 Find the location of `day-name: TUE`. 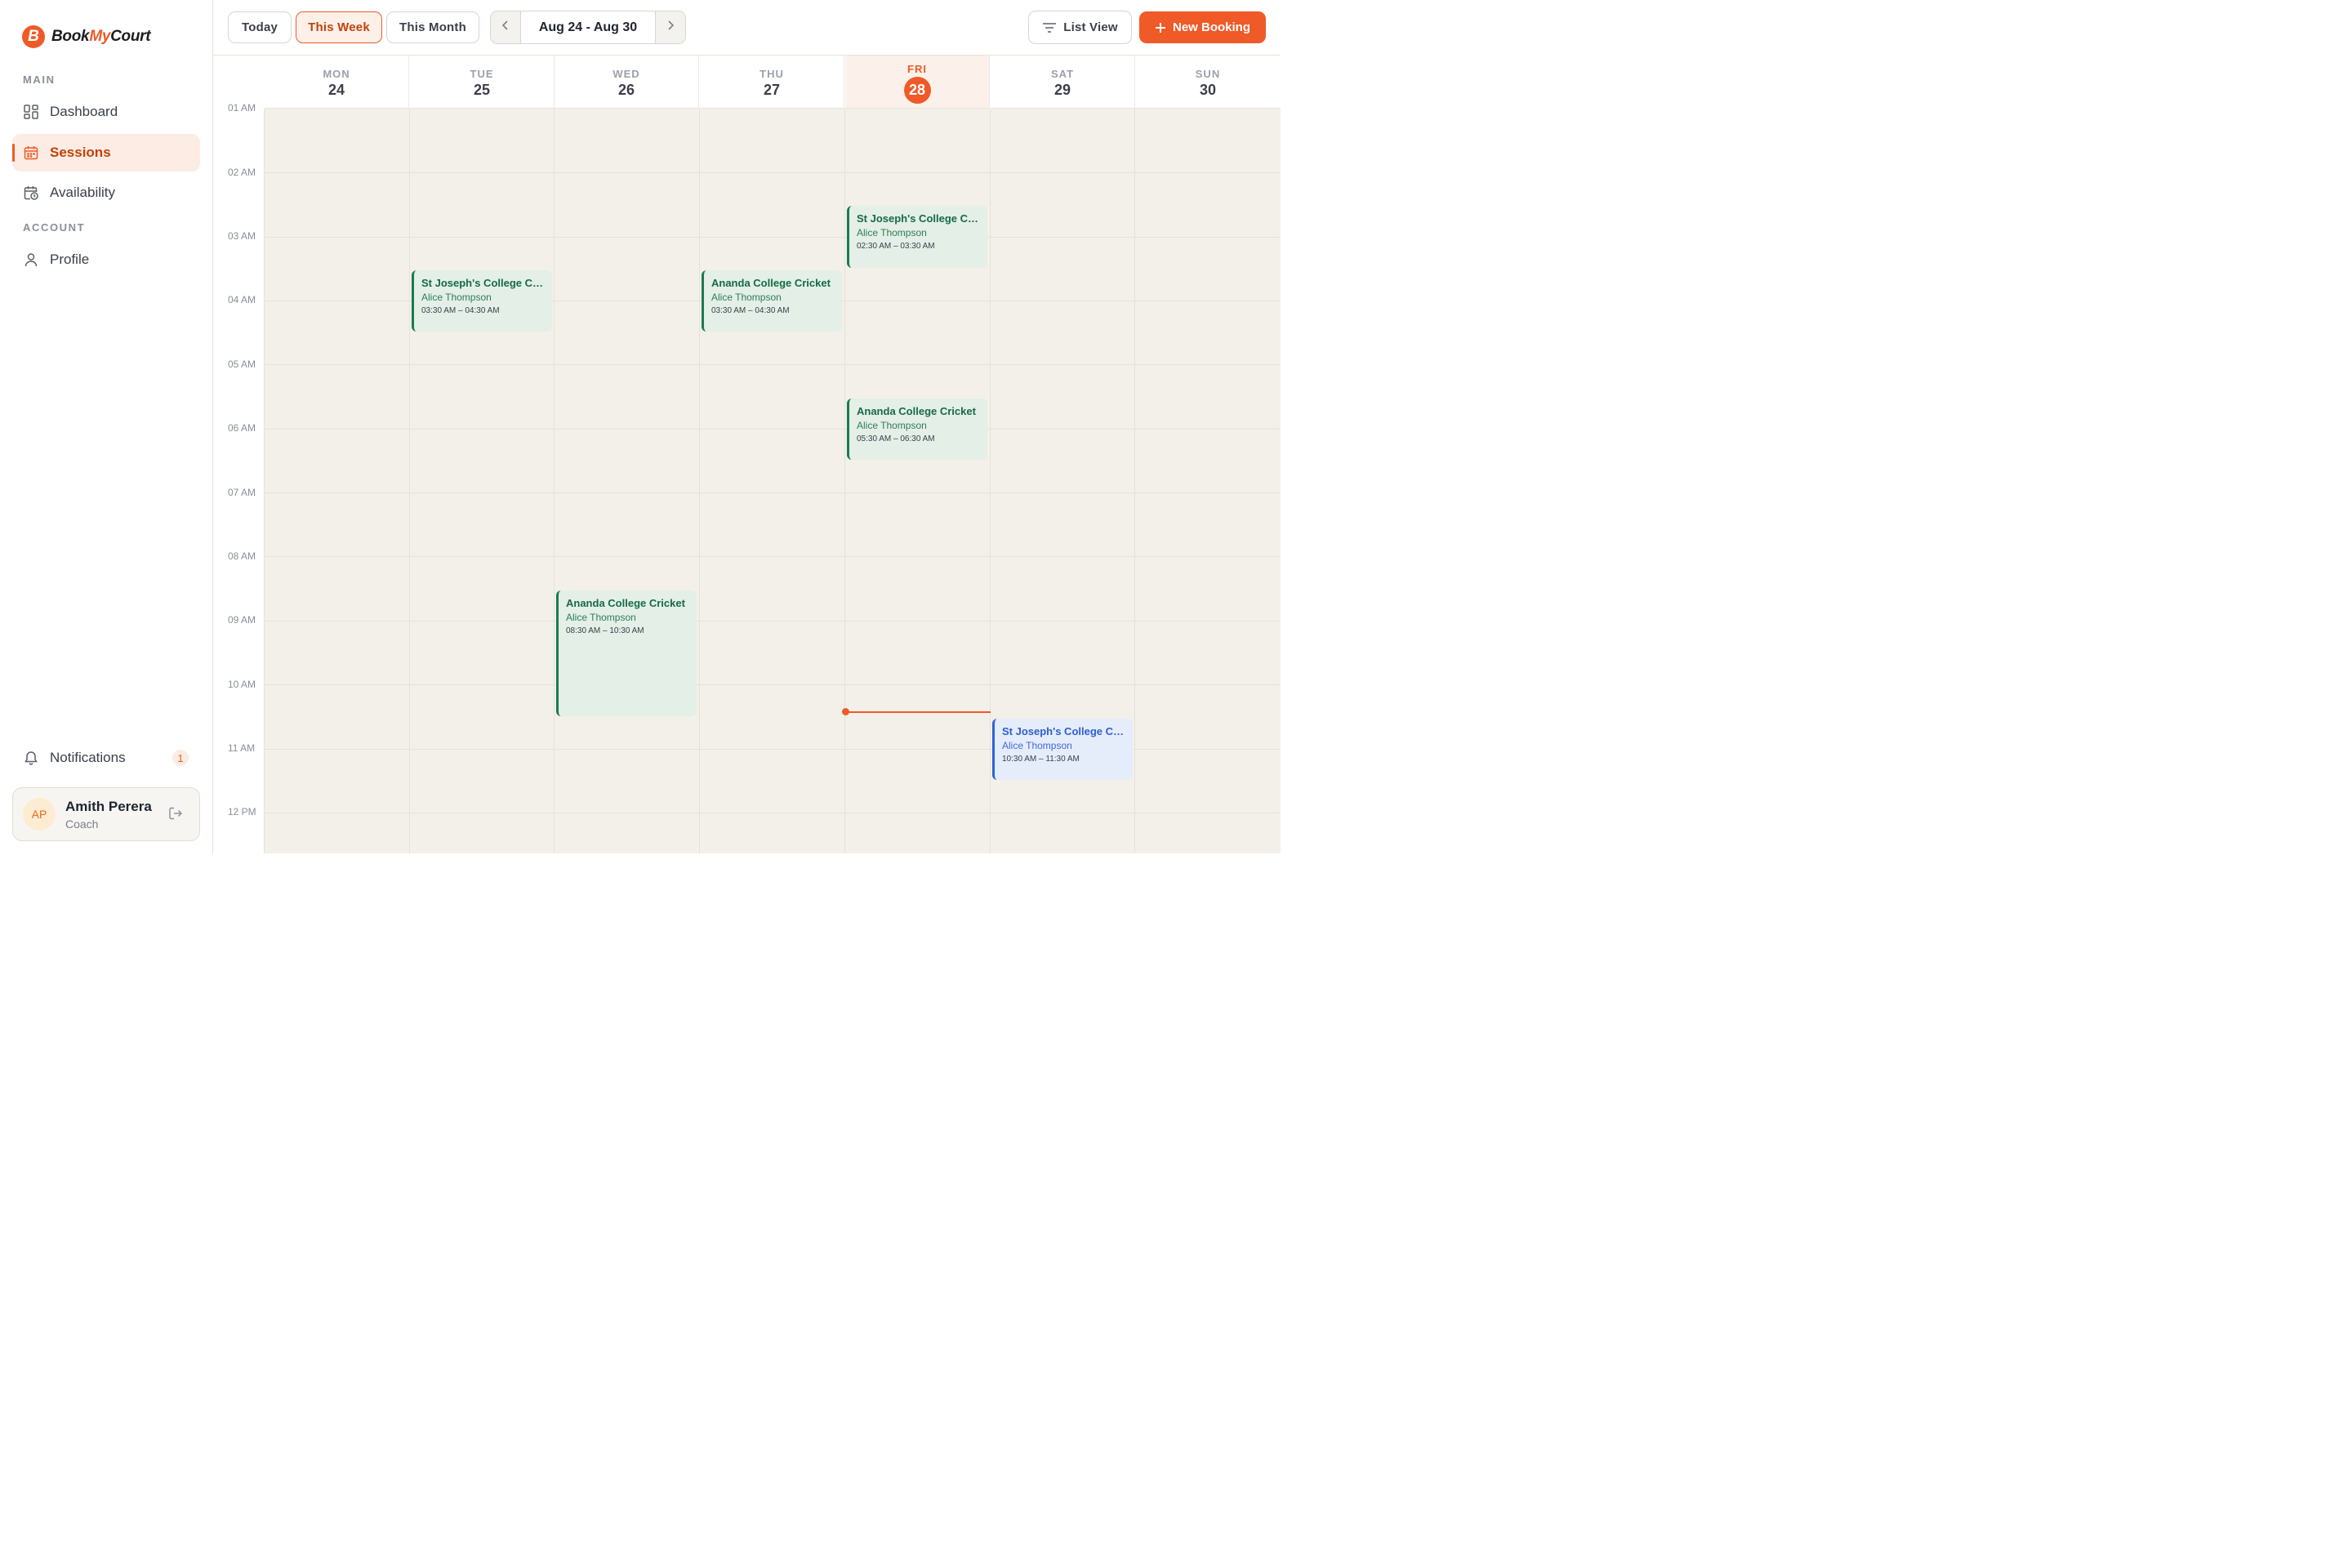

day-name: TUE is located at coordinates (482, 74).